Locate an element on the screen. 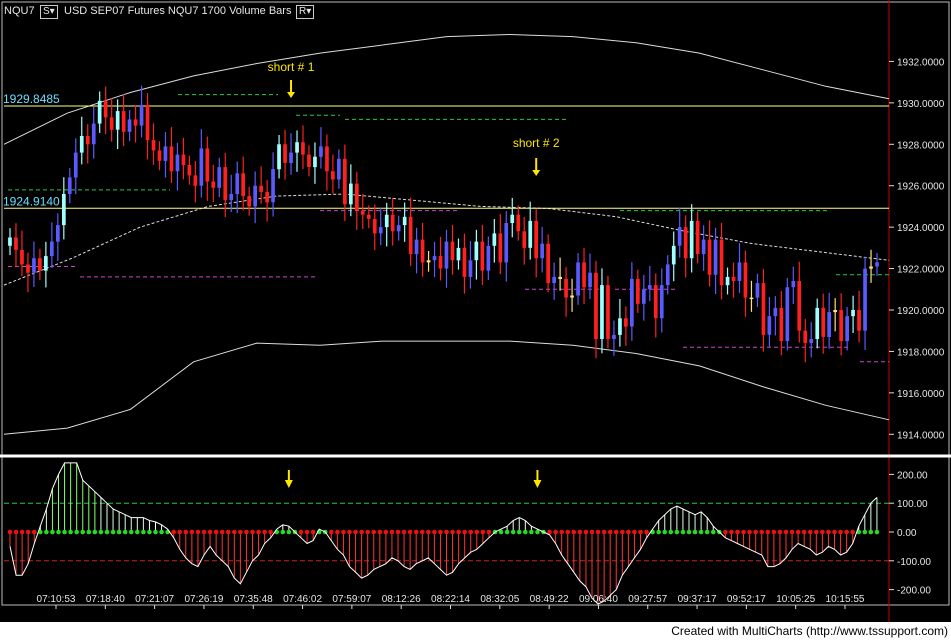 The image size is (951, 641). price-axis-label: 1922.0000 is located at coordinates (921, 270).